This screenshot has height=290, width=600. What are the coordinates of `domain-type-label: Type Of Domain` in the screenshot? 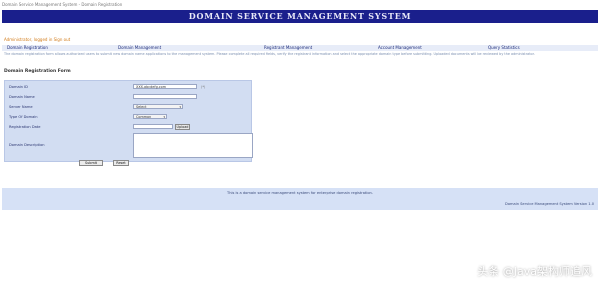 It's located at (23, 117).